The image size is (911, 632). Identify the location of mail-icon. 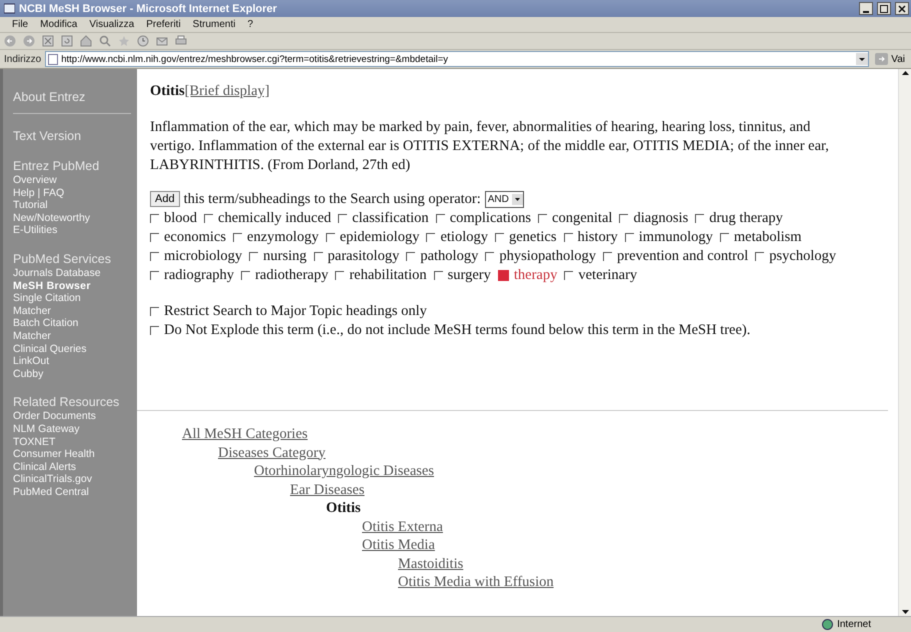
(162, 41).